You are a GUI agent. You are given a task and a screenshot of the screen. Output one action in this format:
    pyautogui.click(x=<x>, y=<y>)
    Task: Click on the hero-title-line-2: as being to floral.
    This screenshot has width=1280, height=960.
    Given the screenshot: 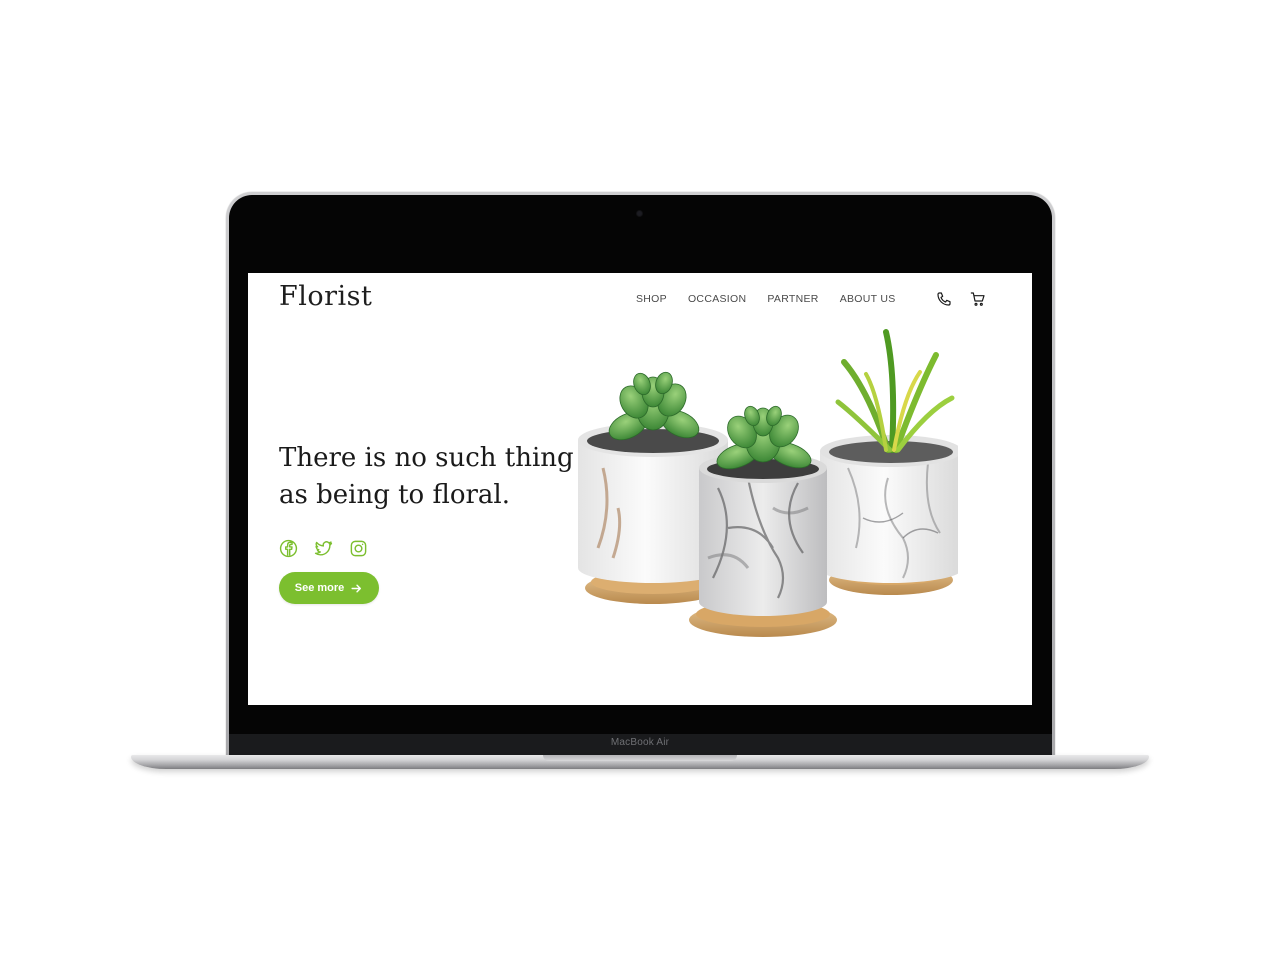 What is the action you would take?
    pyautogui.click(x=394, y=495)
    